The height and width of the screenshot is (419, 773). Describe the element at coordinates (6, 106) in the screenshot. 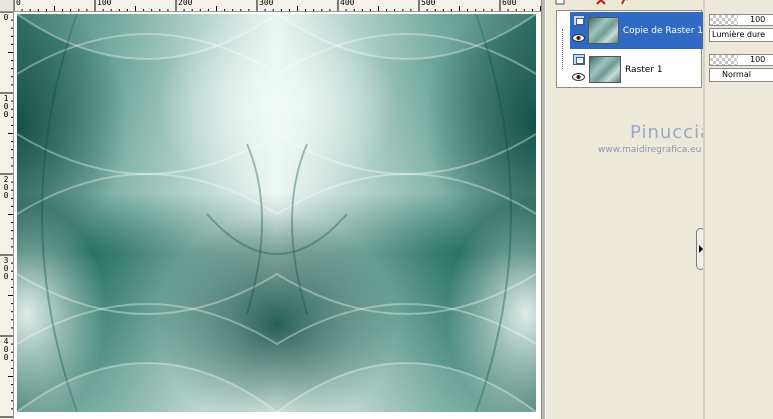

I see `vruler-label-100: 100` at that location.